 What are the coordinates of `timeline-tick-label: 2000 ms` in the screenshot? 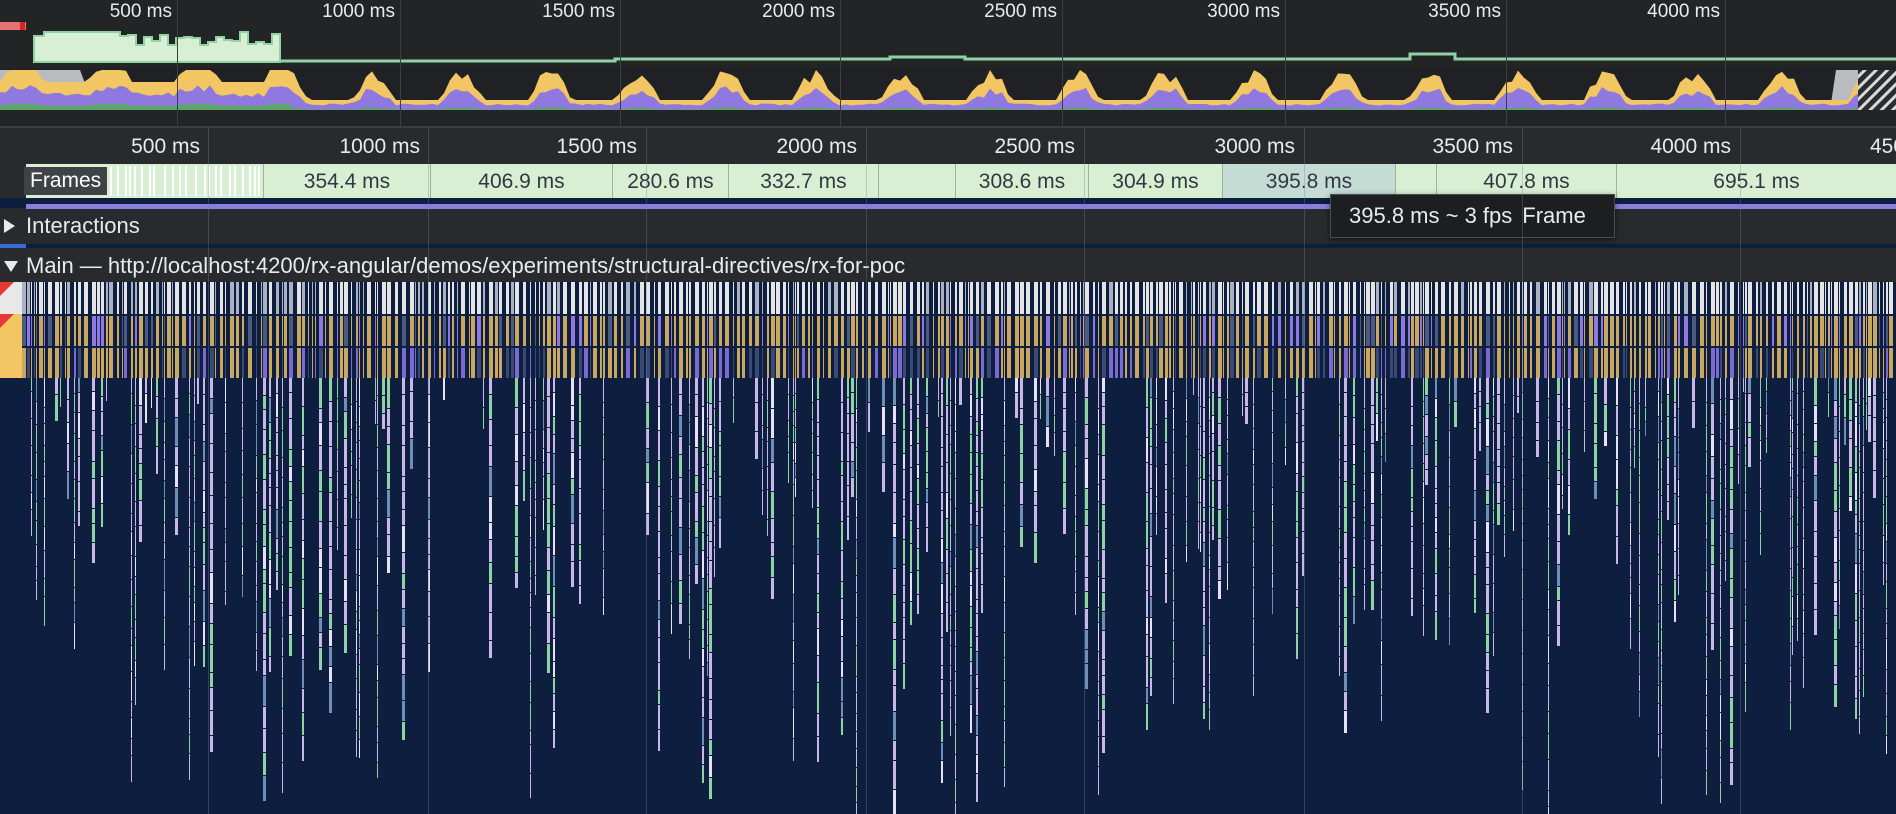 It's located at (816, 146).